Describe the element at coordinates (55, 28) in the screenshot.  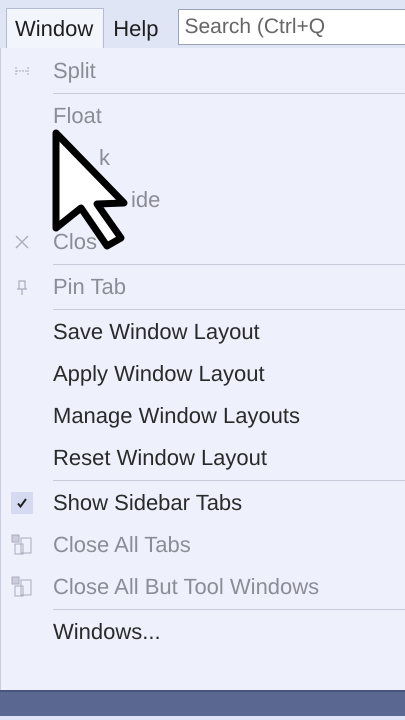
I see `menu-tab: Window` at that location.